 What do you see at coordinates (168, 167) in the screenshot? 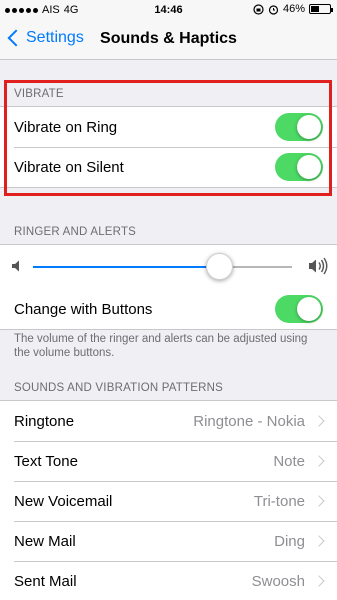
I see `vibrate-on-silent-row: Vibrate on Silent` at bounding box center [168, 167].